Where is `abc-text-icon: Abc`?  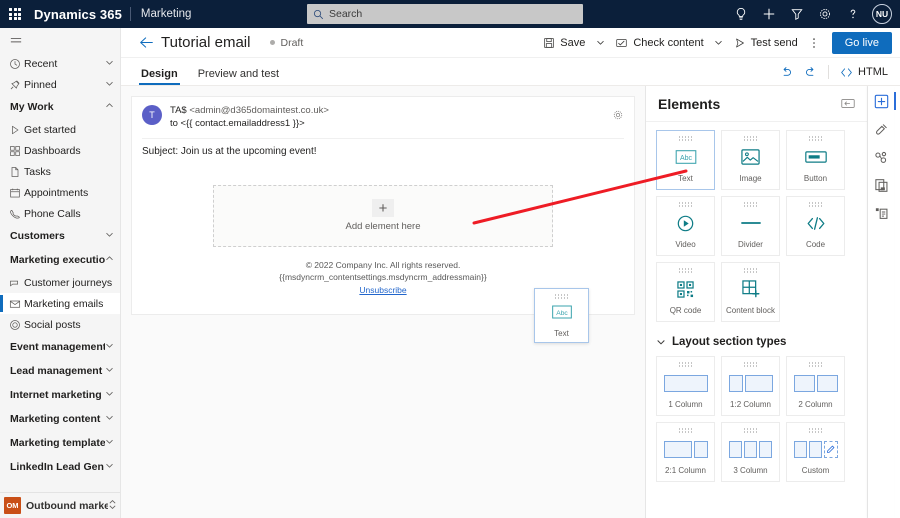
abc-text-icon: Abc is located at coordinates (686, 158).